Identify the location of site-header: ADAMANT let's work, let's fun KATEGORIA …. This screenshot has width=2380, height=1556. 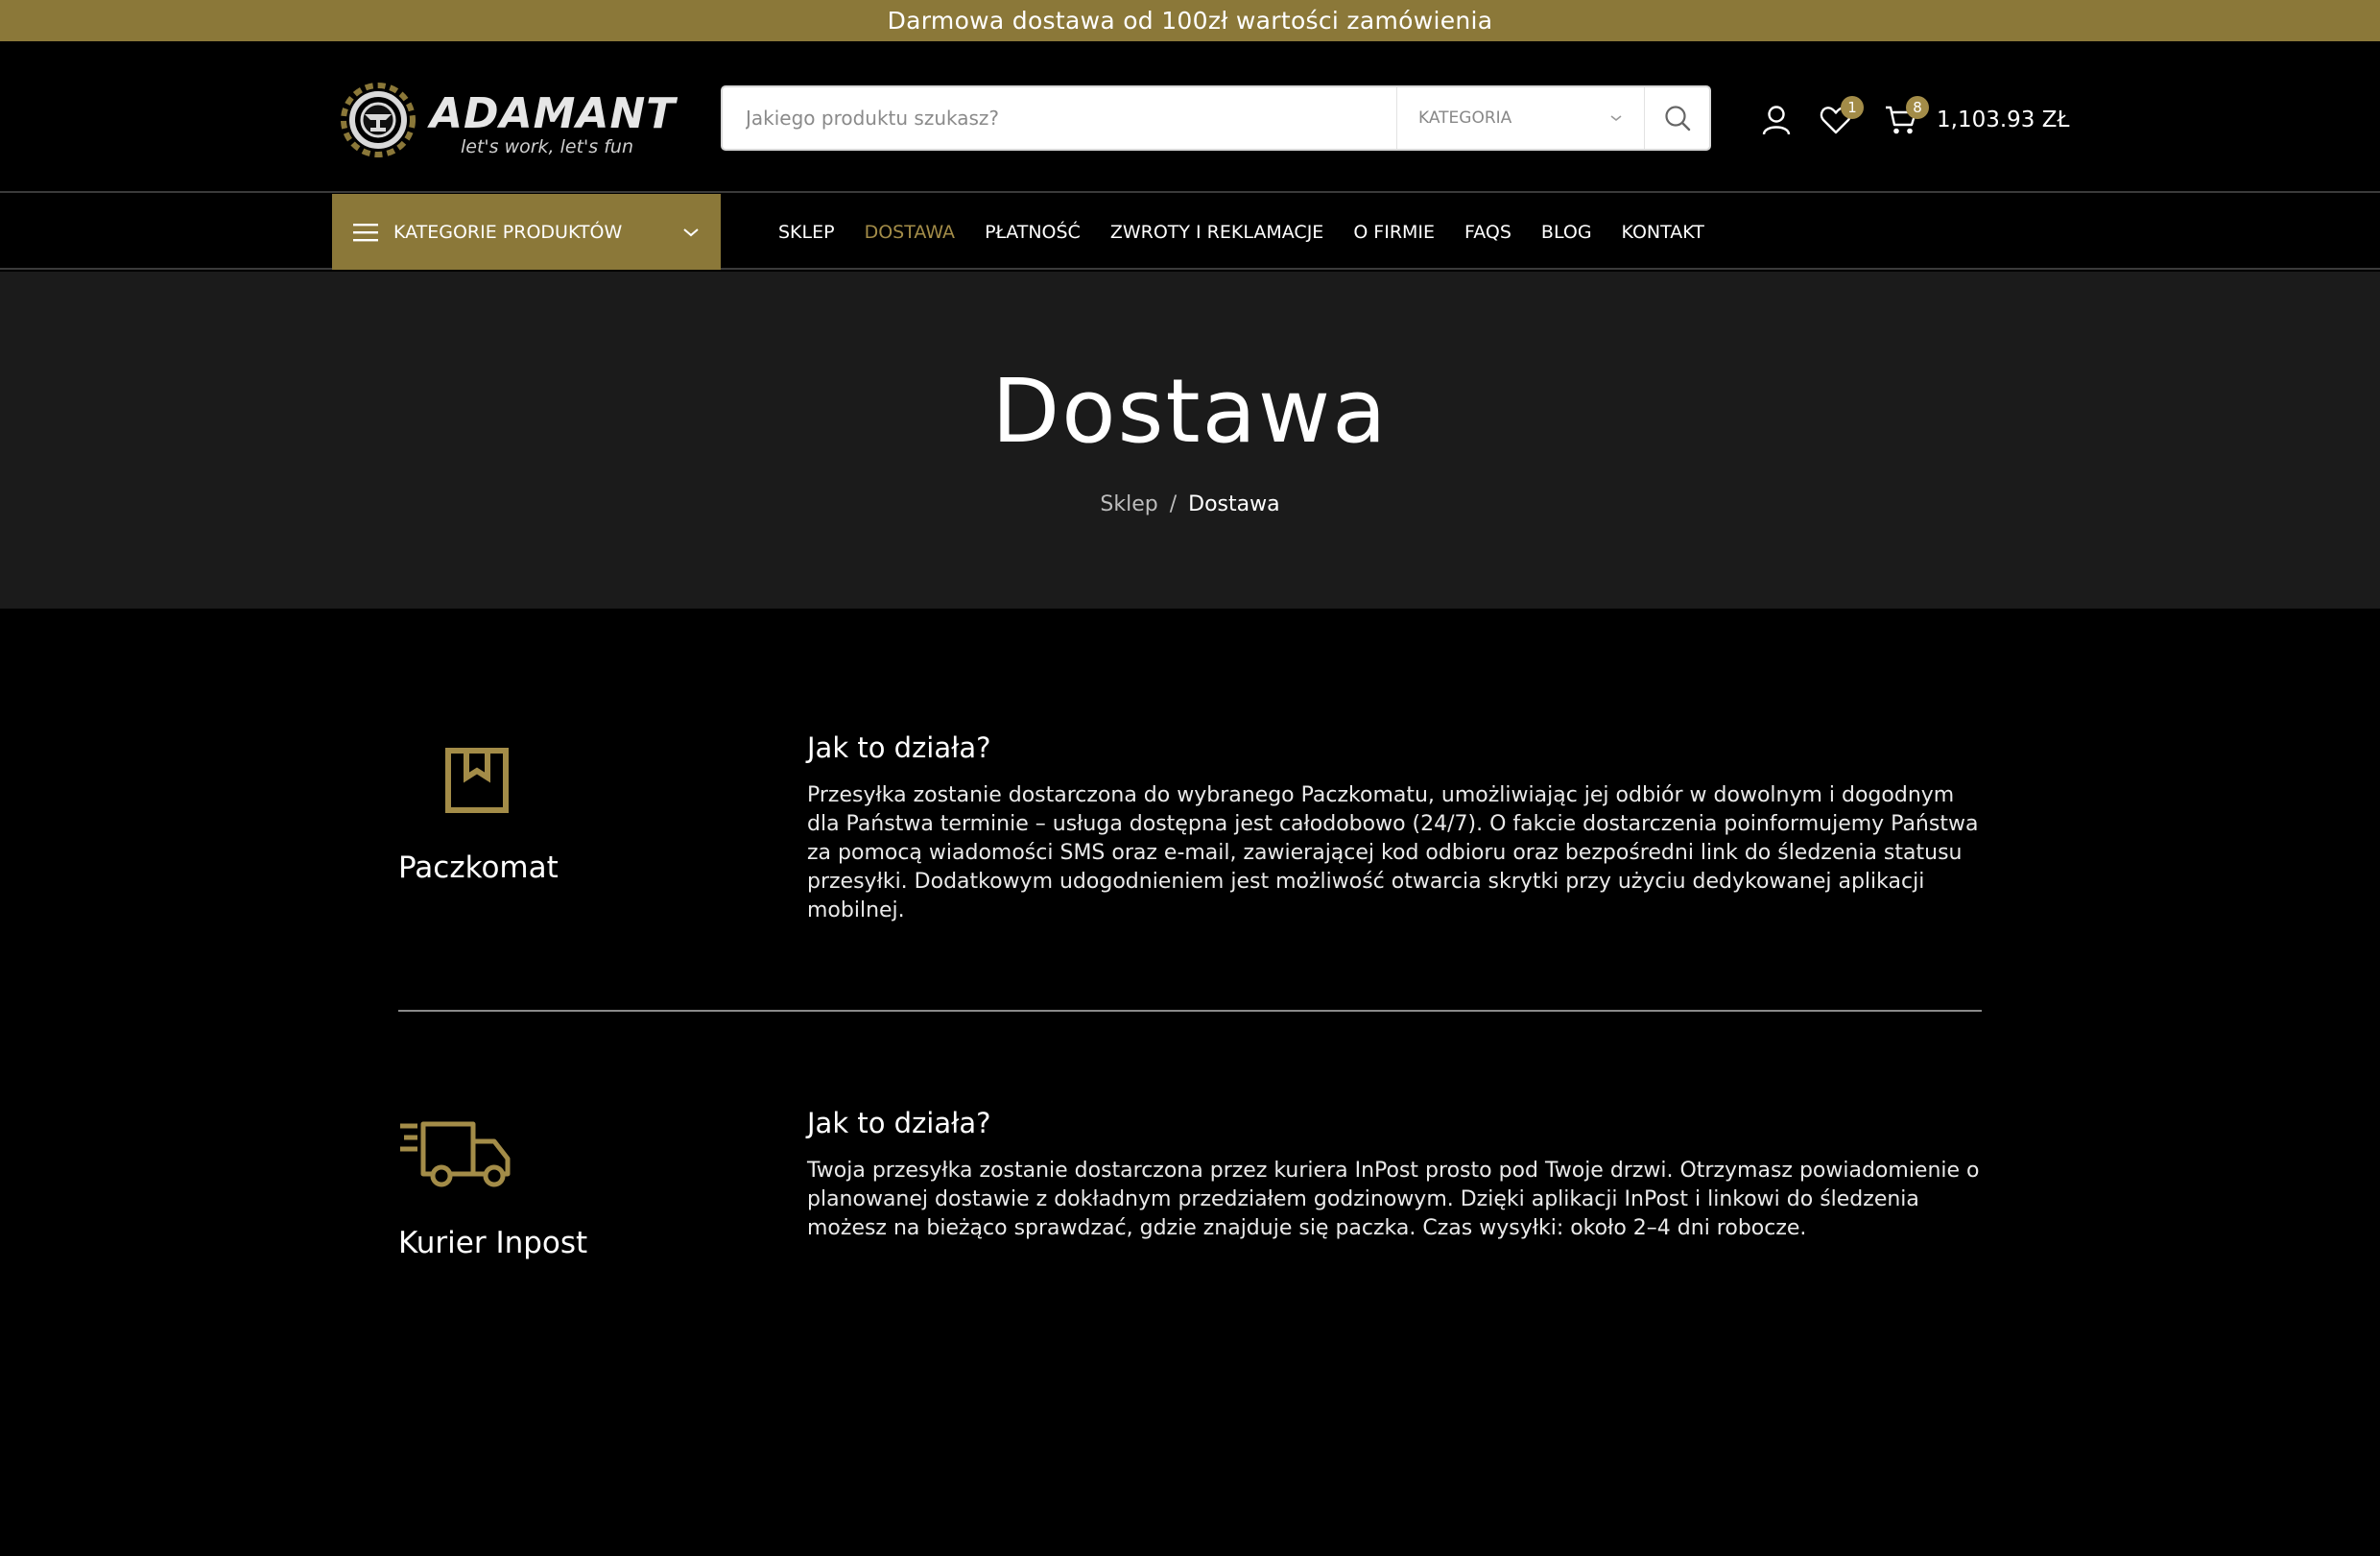
(1190, 117).